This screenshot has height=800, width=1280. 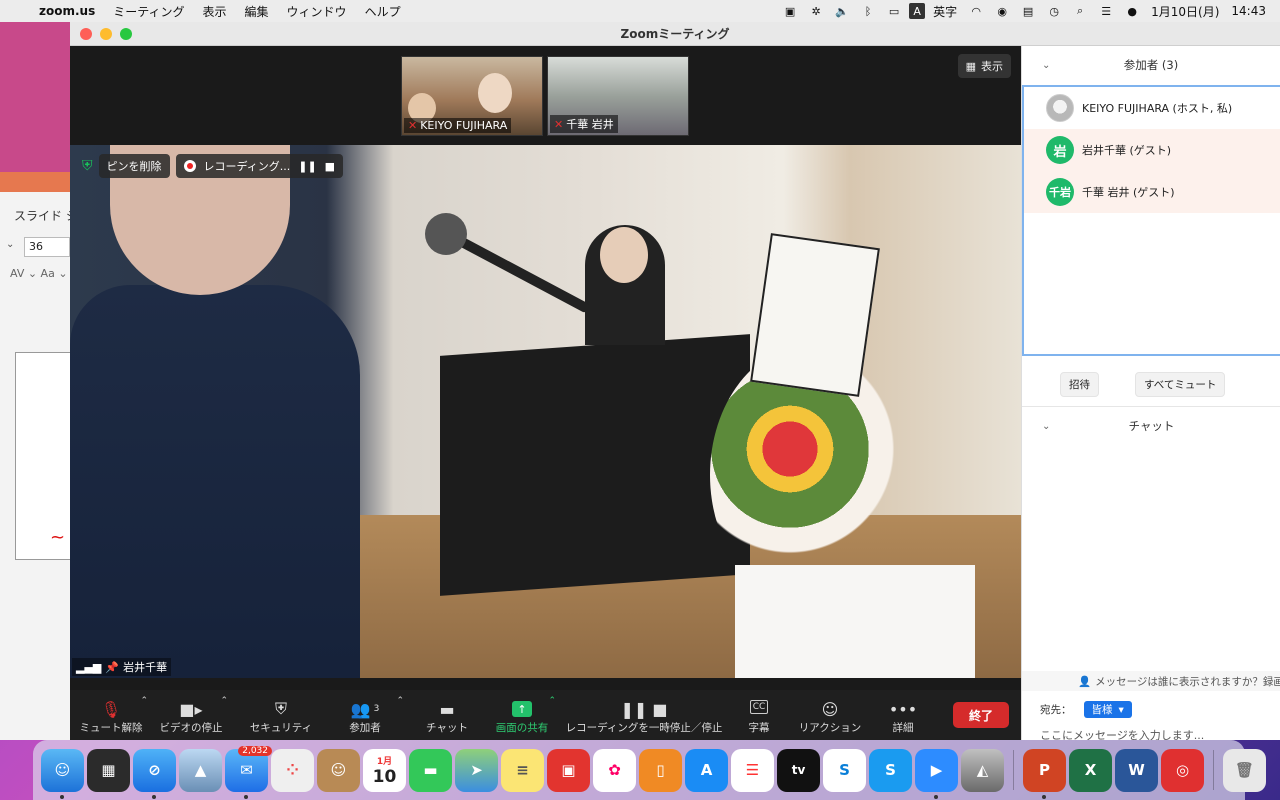 What do you see at coordinates (1079, 384) in the screenshot?
I see `invite-button: 招待` at bounding box center [1079, 384].